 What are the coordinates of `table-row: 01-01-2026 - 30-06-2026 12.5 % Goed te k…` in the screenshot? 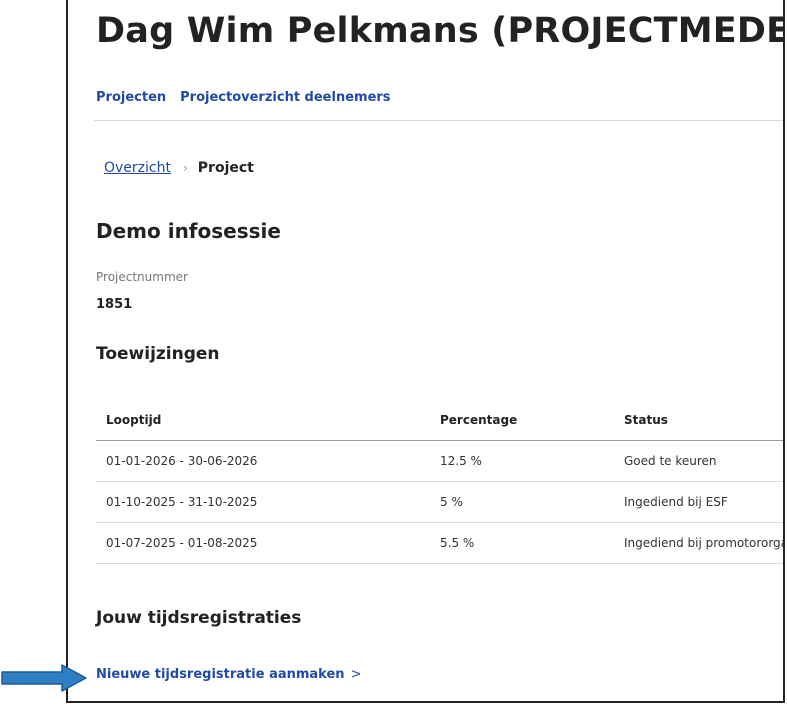 It's located at (439, 461).